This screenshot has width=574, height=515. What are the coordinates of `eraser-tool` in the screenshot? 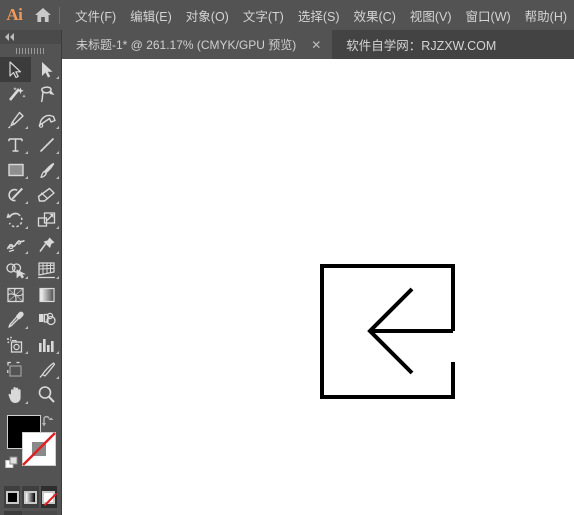 It's located at (46, 194).